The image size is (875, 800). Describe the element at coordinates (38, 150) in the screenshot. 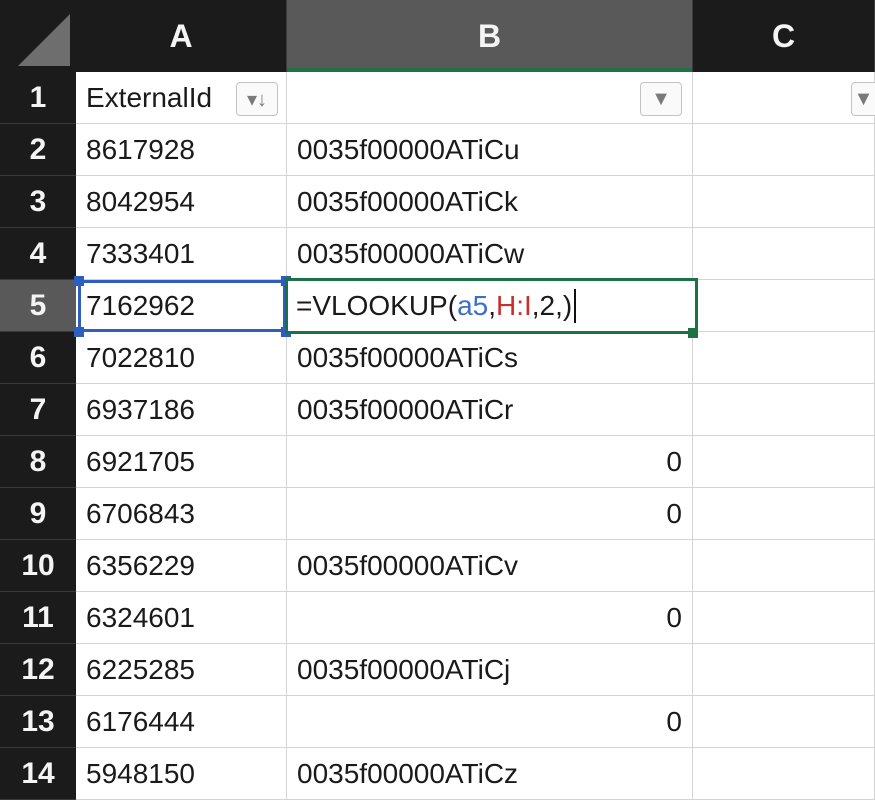

I see `row-header-2: 2` at that location.